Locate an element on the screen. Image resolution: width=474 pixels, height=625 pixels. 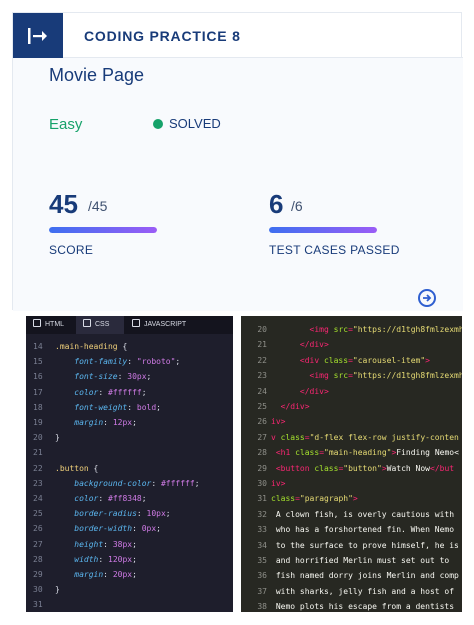
css-value: 120px is located at coordinates (120, 559).